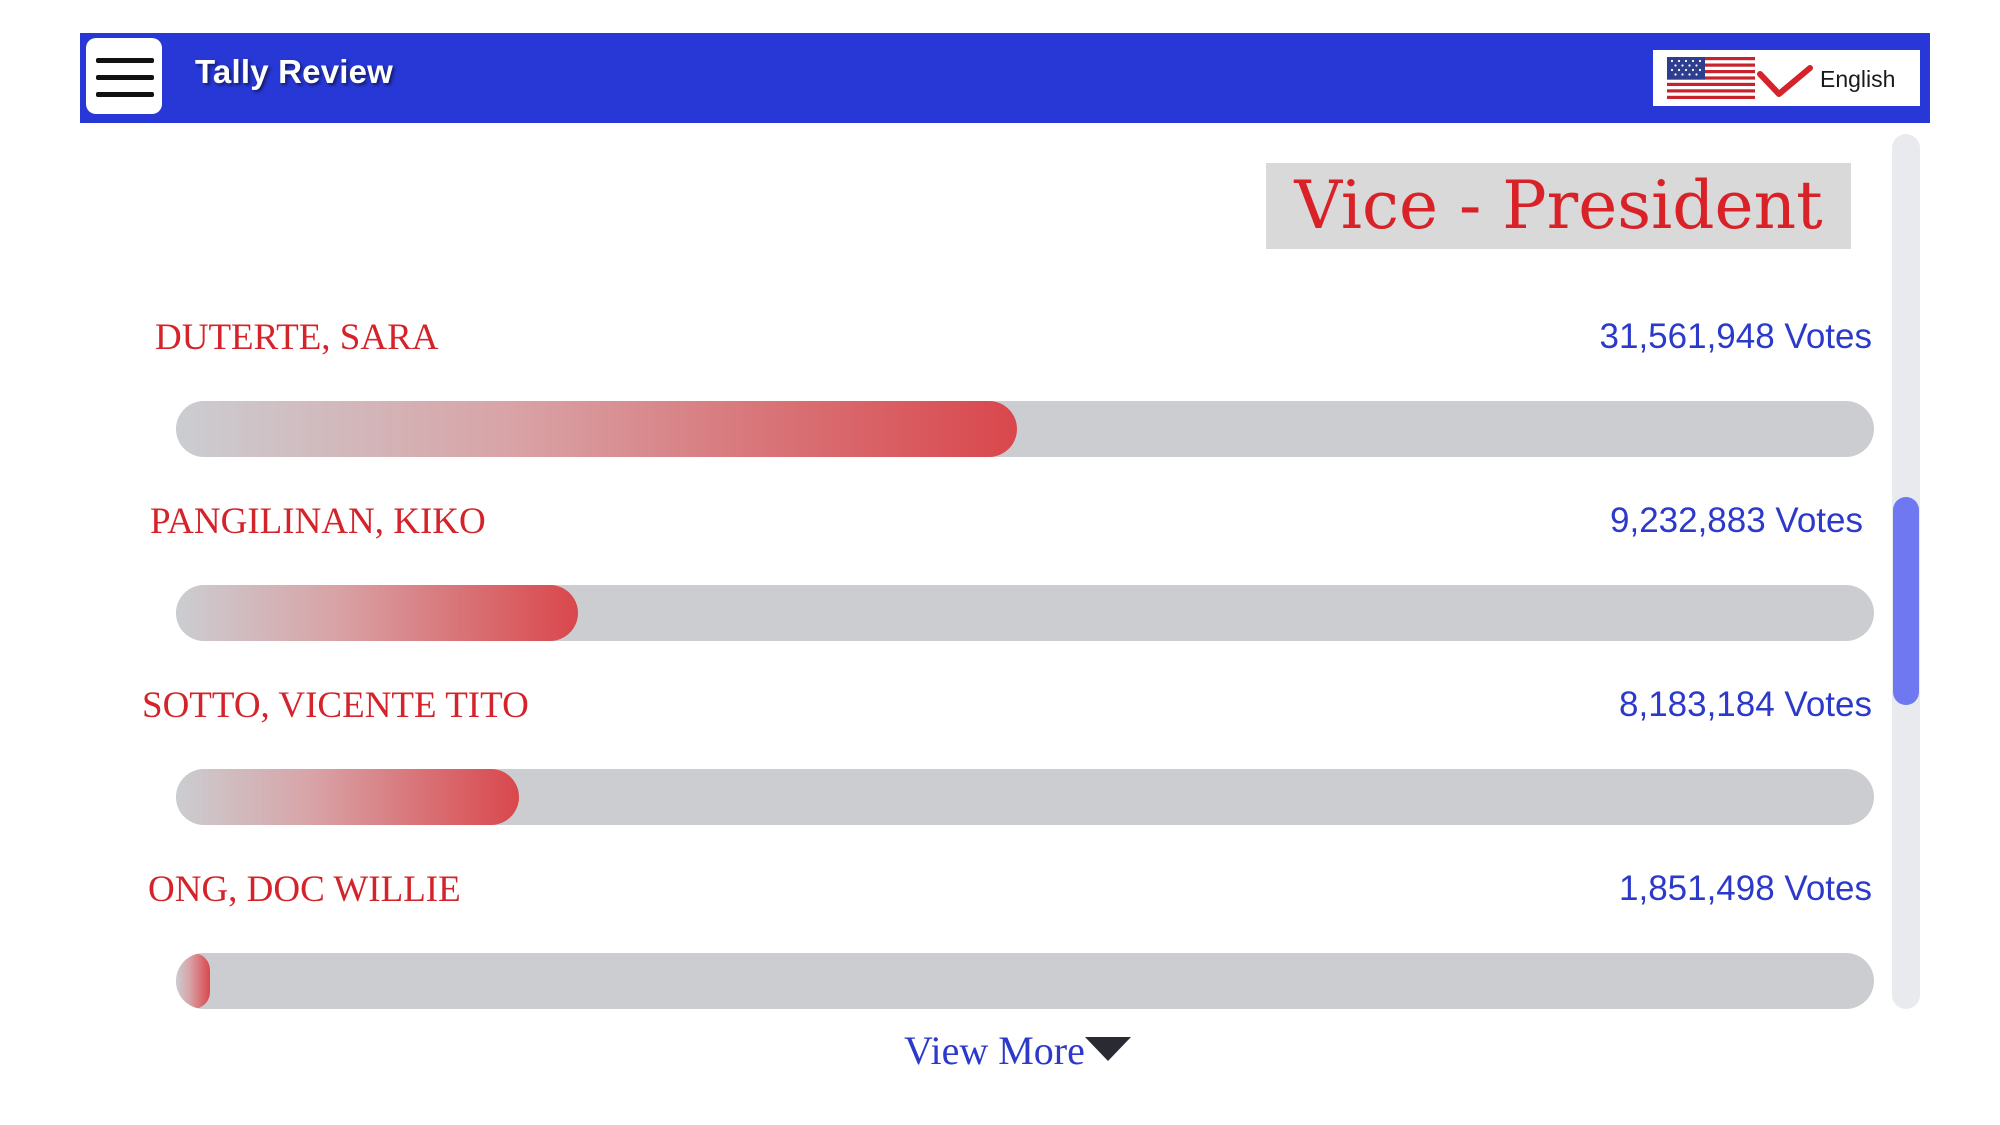 The image size is (2000, 1125). Describe the element at coordinates (297, 337) in the screenshot. I see `candidate-name: DUTERTE, SARA` at that location.